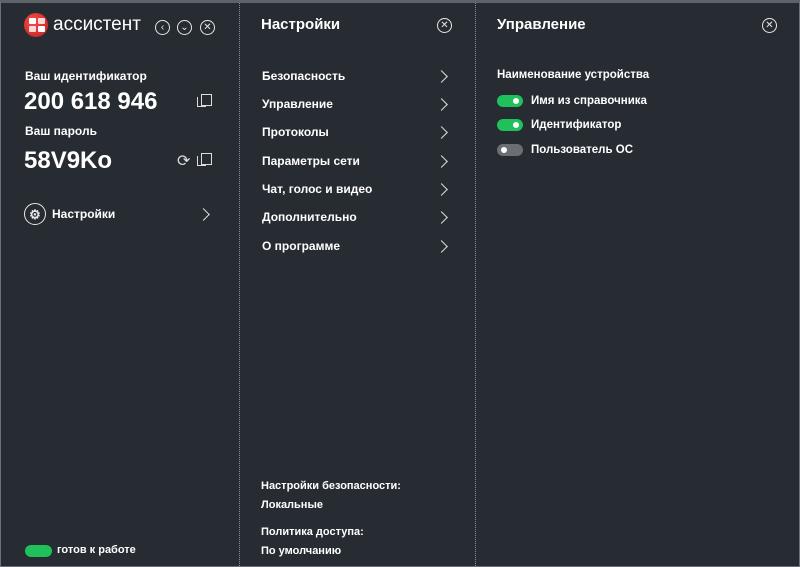  I want to click on gear-icon: ⚙, so click(35, 214).